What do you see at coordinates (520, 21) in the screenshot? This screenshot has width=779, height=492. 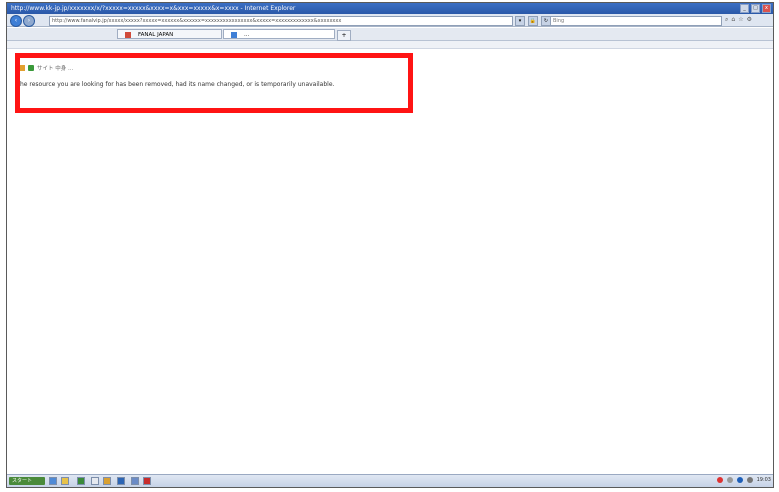 I see `dropdown-icon: ▾` at bounding box center [520, 21].